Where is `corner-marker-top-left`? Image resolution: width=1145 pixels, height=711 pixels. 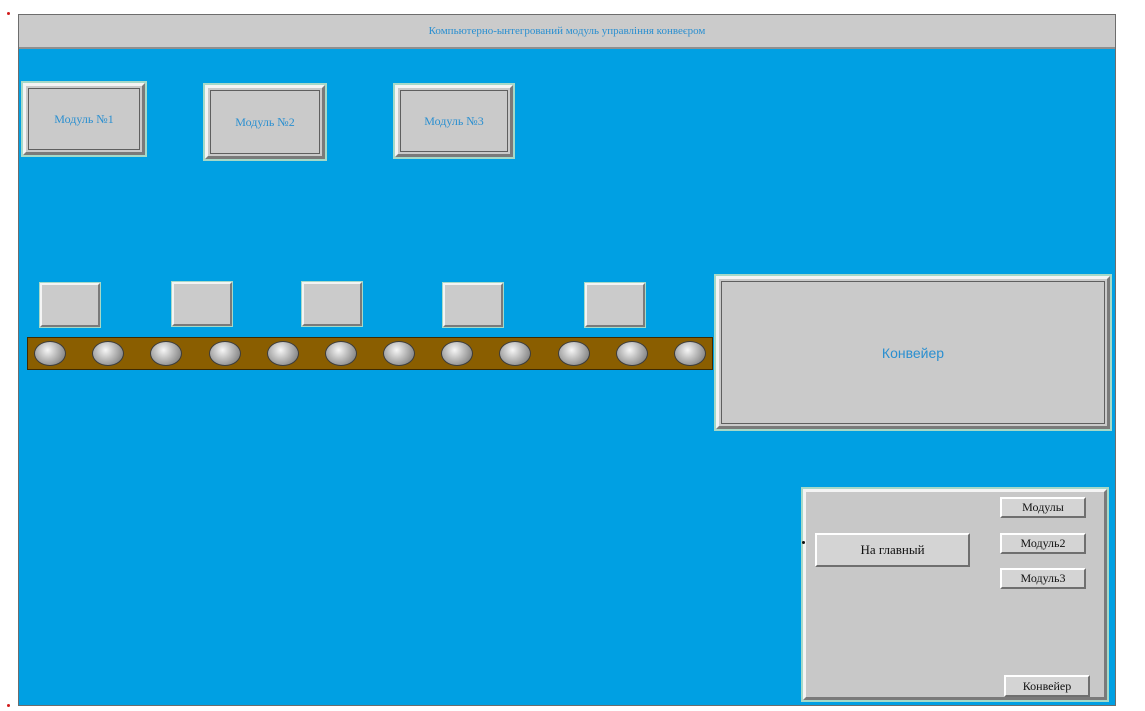 corner-marker-top-left is located at coordinates (8, 13).